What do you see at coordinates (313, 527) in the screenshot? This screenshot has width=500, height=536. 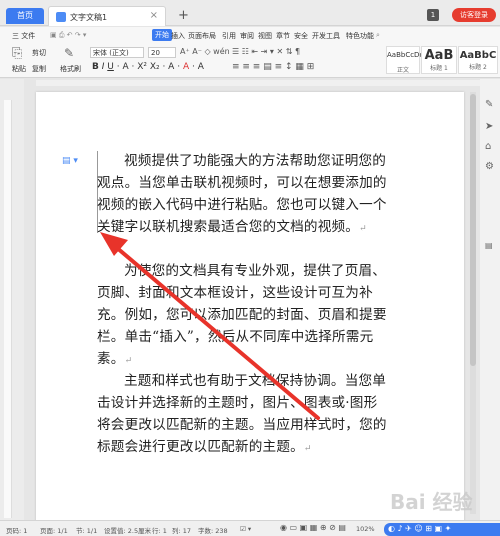 I see `view-mode-icons: ◉ ▭ ▣ ▦ ⊕ ⊘ ▤` at bounding box center [313, 527].